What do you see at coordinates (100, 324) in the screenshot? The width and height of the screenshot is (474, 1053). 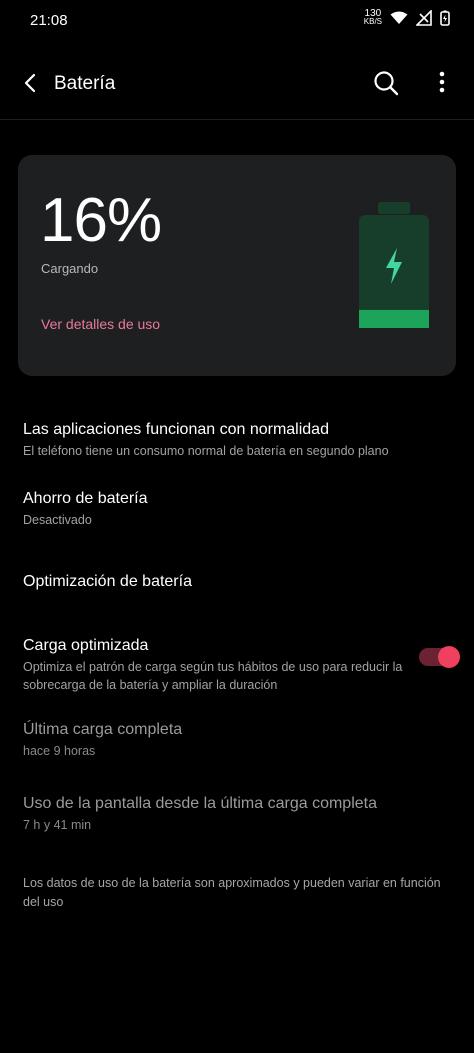 I see `usage-details-link: Ver detalles de uso` at bounding box center [100, 324].